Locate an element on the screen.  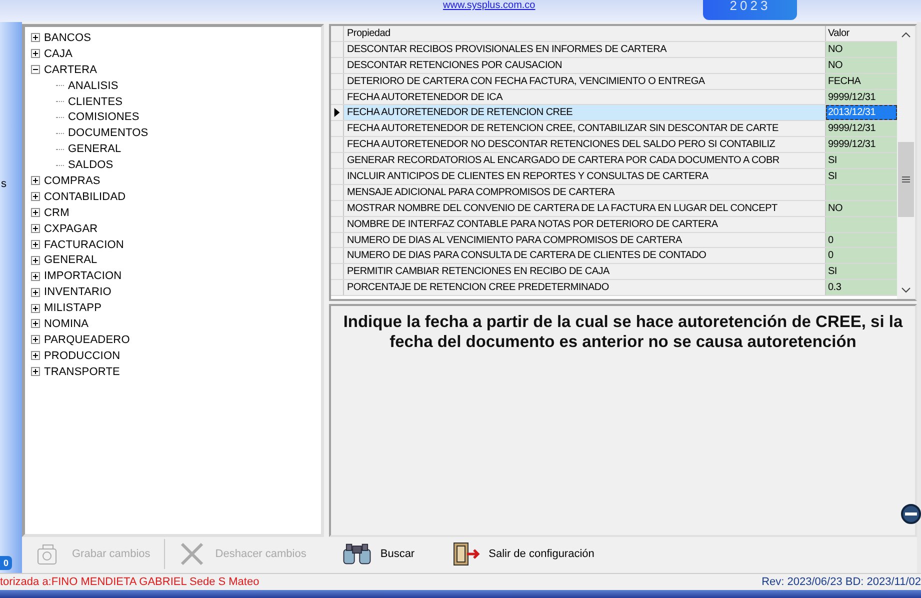
tree-item: NOMINA is located at coordinates (66, 324).